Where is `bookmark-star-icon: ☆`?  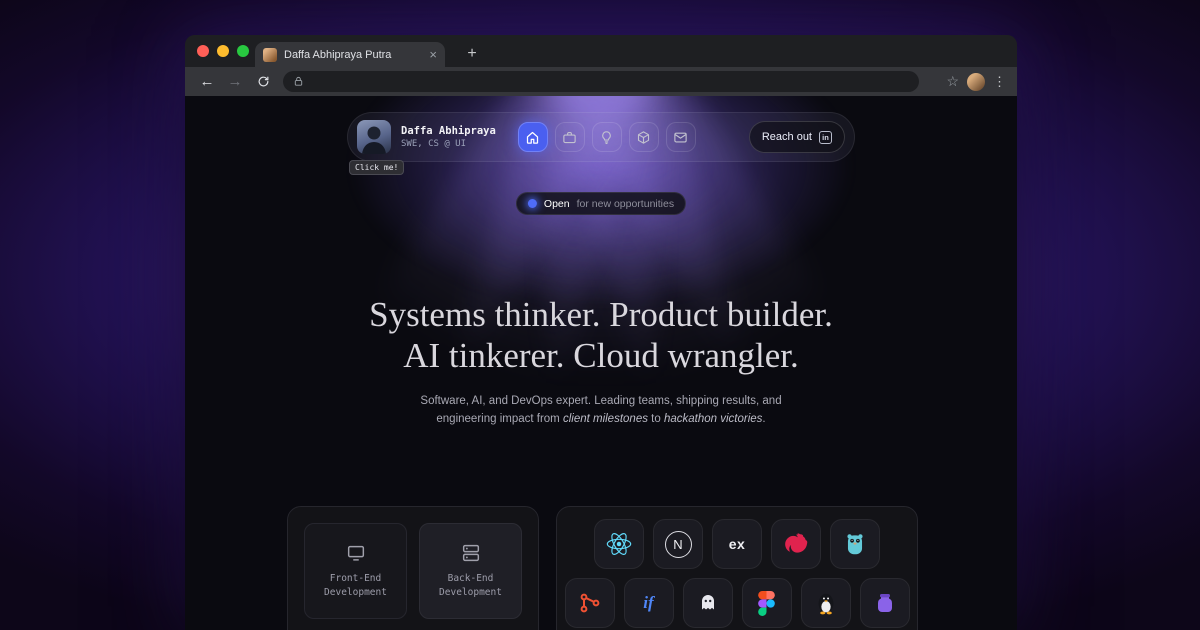 bookmark-star-icon: ☆ is located at coordinates (952, 81).